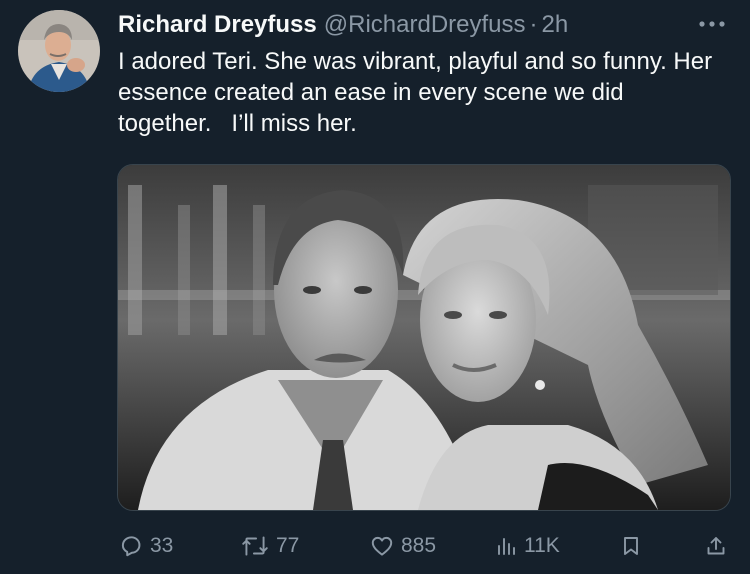 This screenshot has height=574, width=750. Describe the element at coordinates (506, 546) in the screenshot. I see `views-chart-icon` at that location.